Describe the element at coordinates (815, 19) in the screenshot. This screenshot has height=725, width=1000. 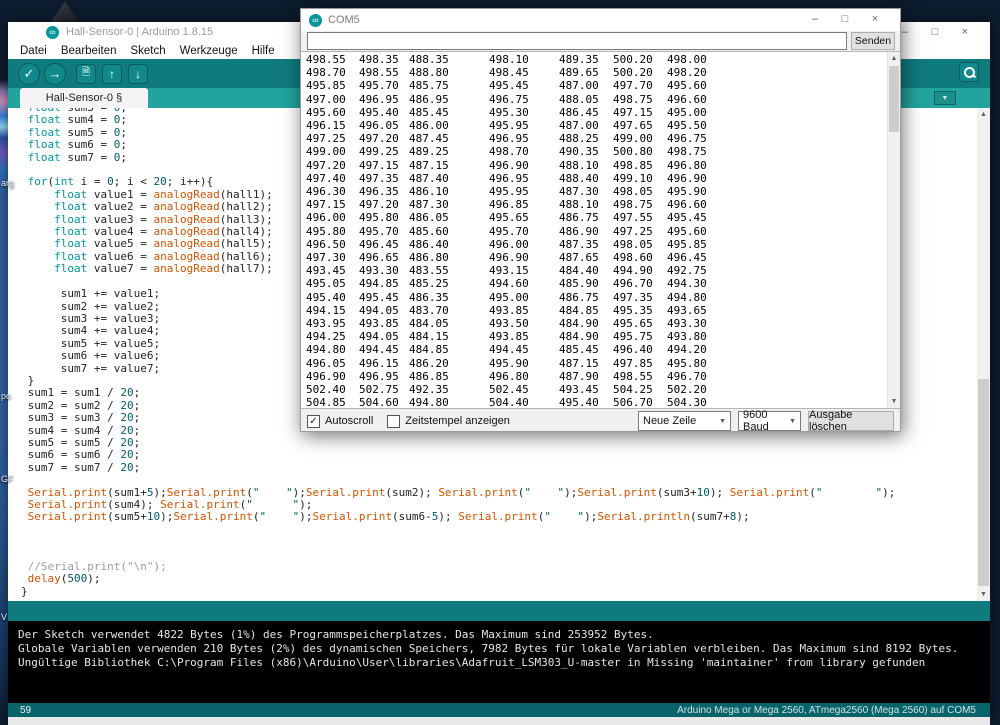
I see `minimize-icon: –` at that location.